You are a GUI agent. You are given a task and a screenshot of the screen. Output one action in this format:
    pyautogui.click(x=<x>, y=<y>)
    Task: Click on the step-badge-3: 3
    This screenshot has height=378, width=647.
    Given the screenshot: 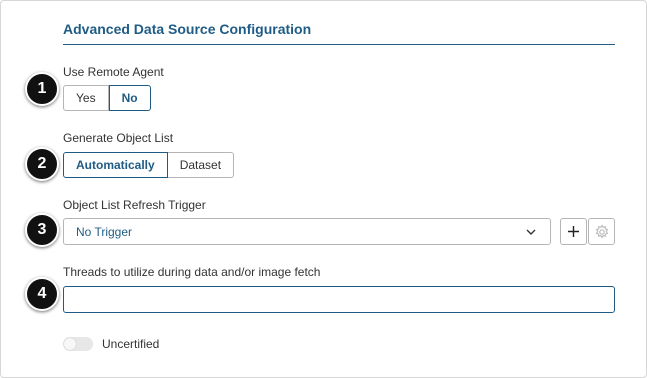 What is the action you would take?
    pyautogui.click(x=42, y=230)
    